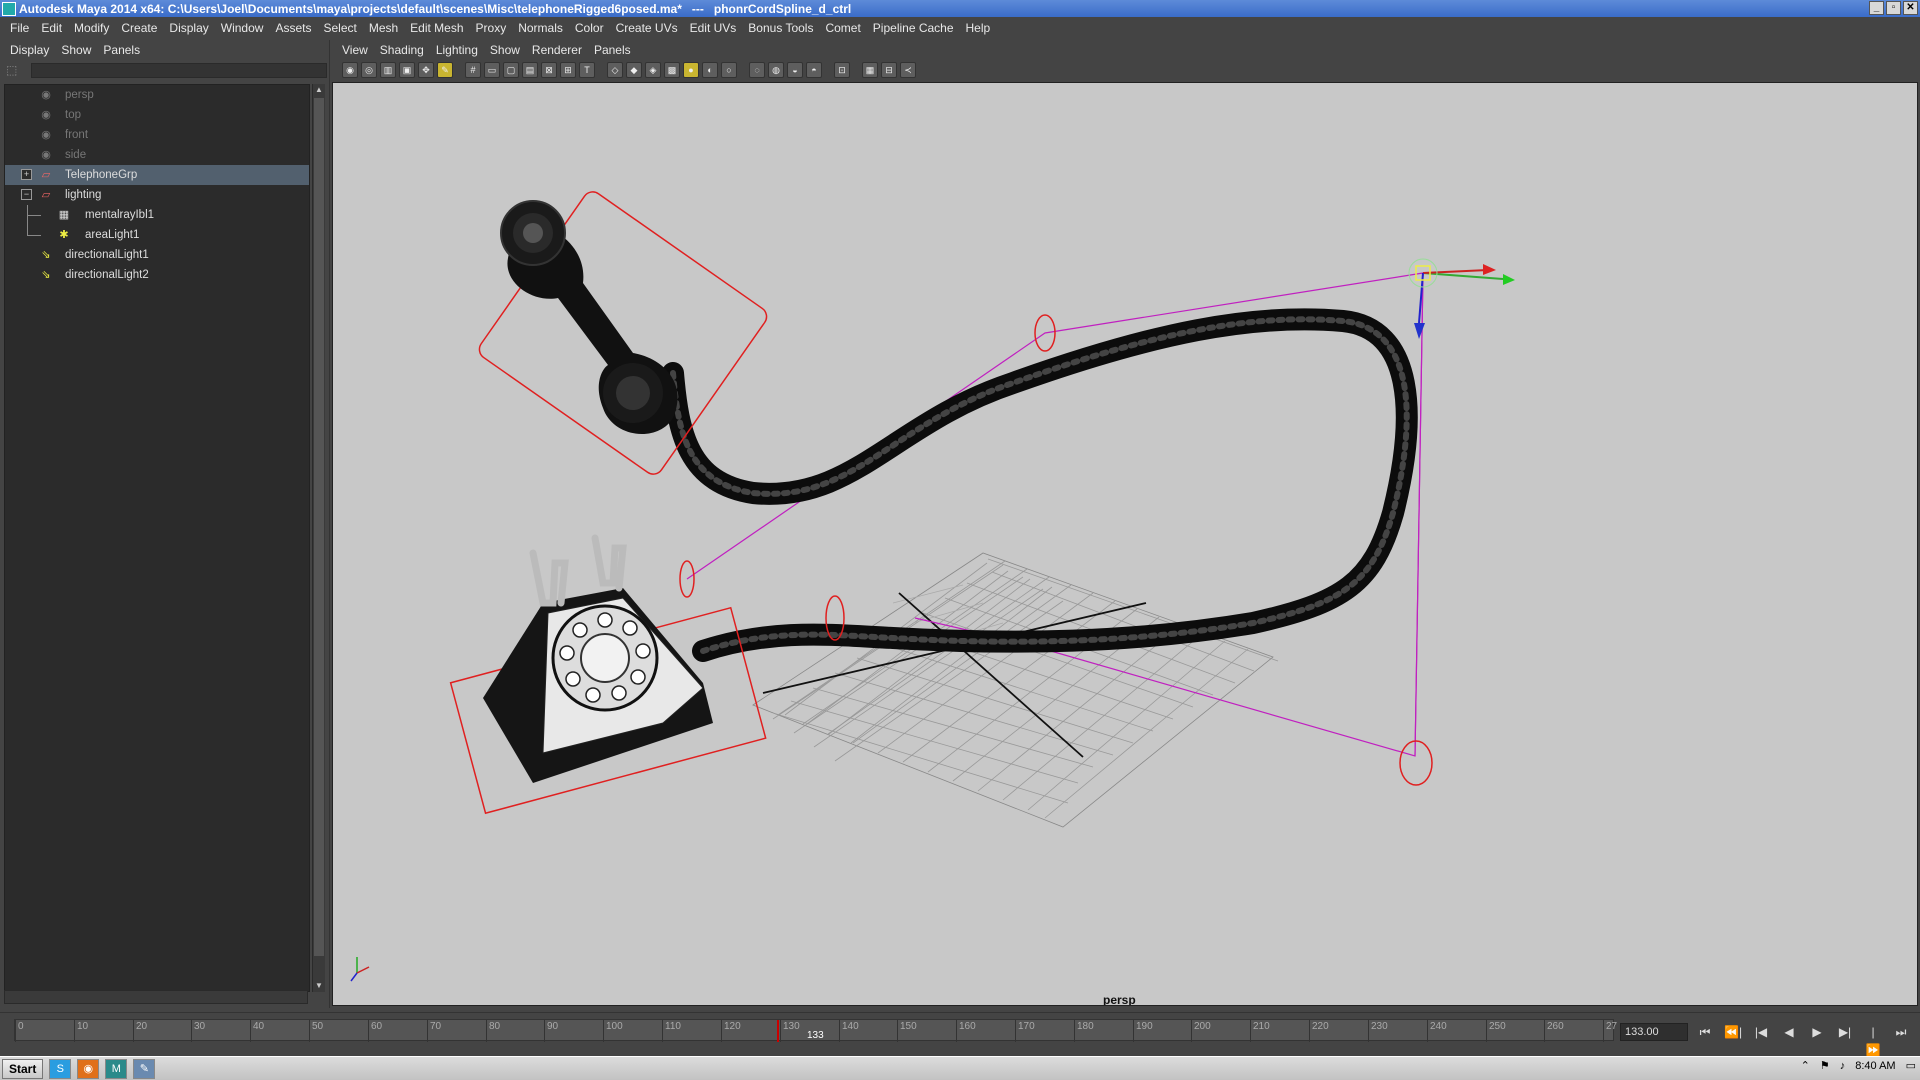  Describe the element at coordinates (1873, 1040) in the screenshot. I see `step-forward-key-icon: |⏩` at that location.